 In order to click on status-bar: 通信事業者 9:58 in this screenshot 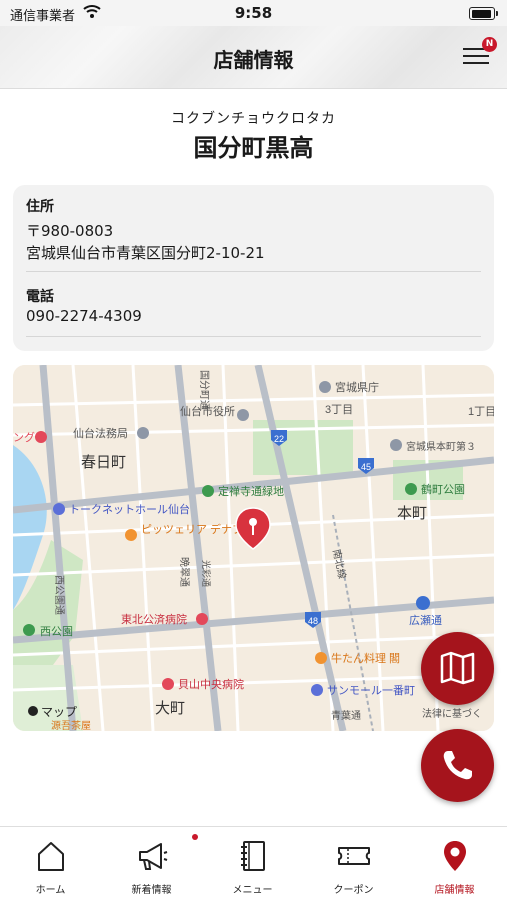, I will do `click(253, 13)`.